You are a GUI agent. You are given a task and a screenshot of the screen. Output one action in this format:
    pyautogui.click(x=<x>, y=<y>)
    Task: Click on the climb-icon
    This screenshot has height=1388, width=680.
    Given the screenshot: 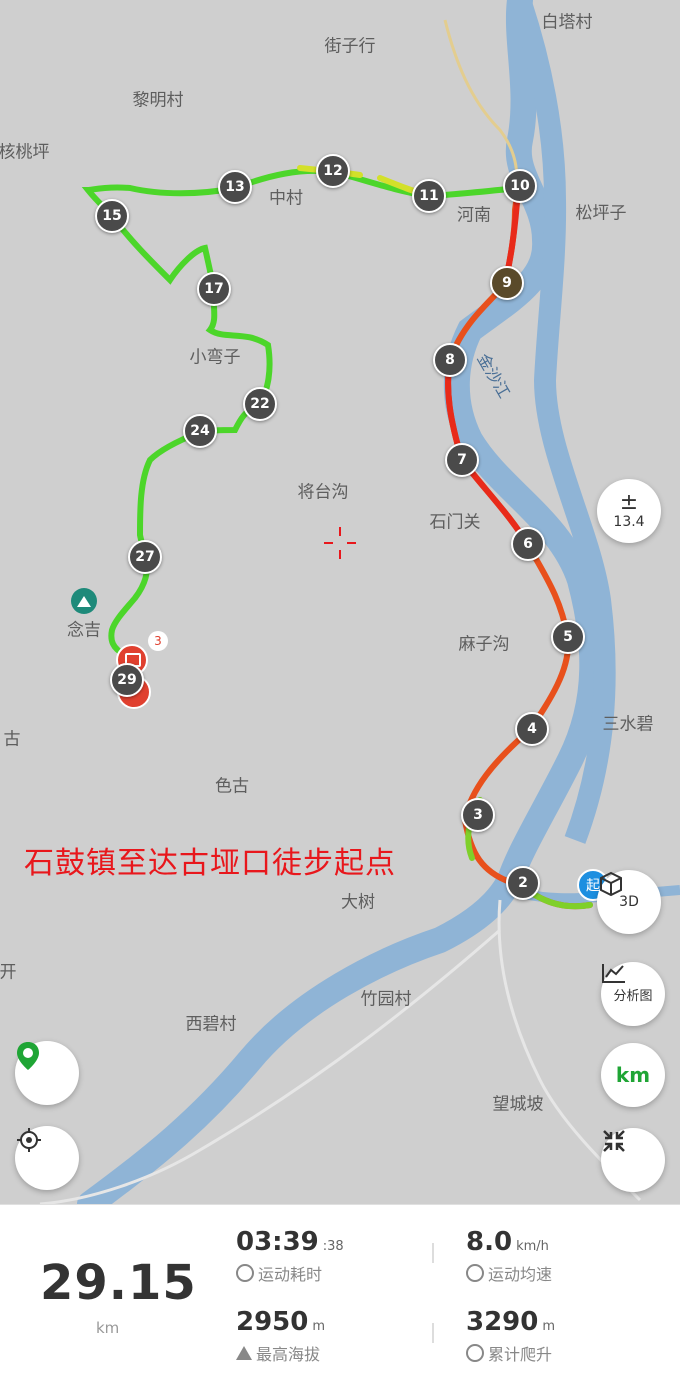 What is the action you would take?
    pyautogui.click(x=475, y=1353)
    